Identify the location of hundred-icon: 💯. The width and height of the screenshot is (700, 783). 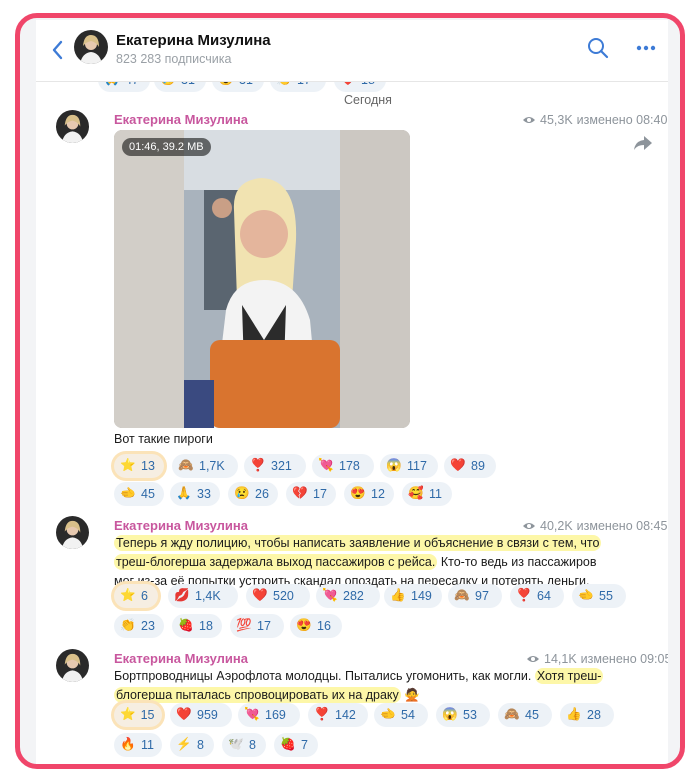
(244, 625).